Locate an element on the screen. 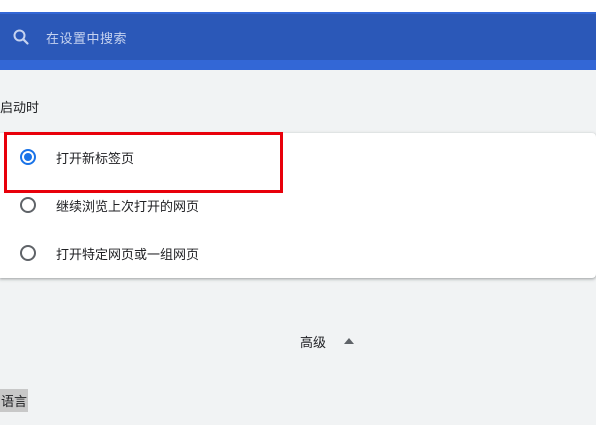 The width and height of the screenshot is (596, 425). radio-checked-icon is located at coordinates (28, 157).